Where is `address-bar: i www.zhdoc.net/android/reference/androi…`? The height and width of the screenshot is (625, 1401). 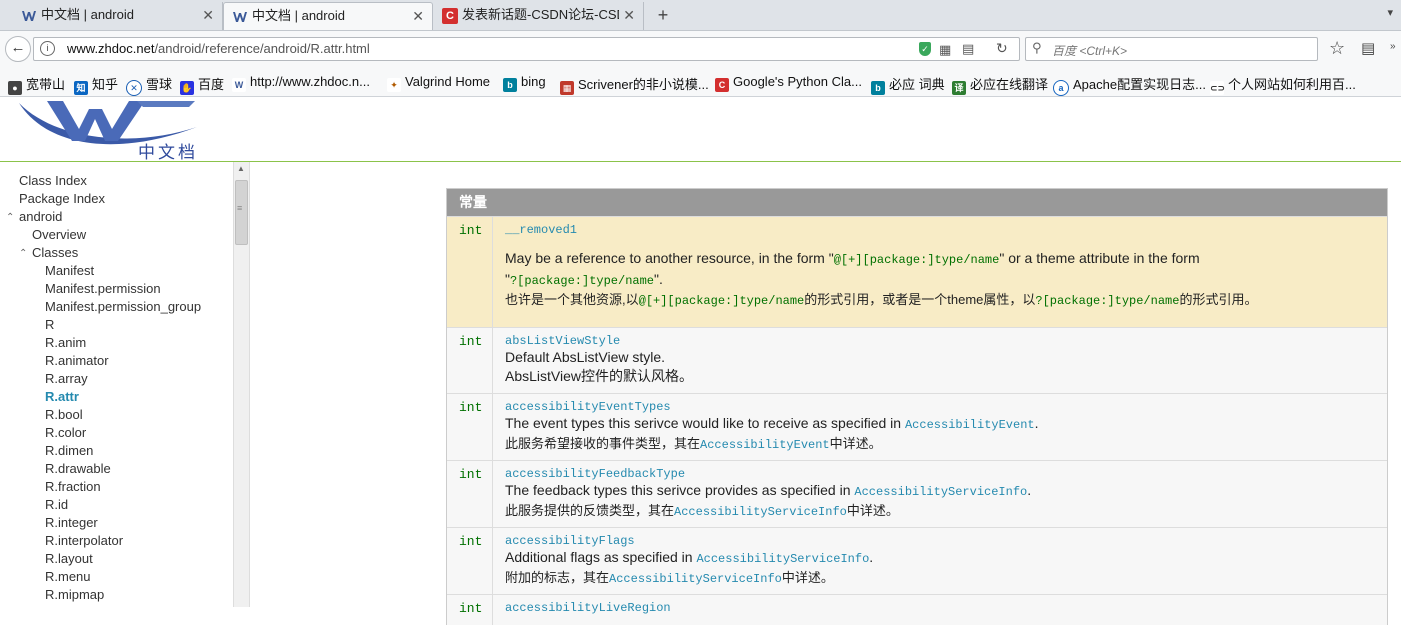 address-bar: i www.zhdoc.net/android/reference/androi… is located at coordinates (526, 49).